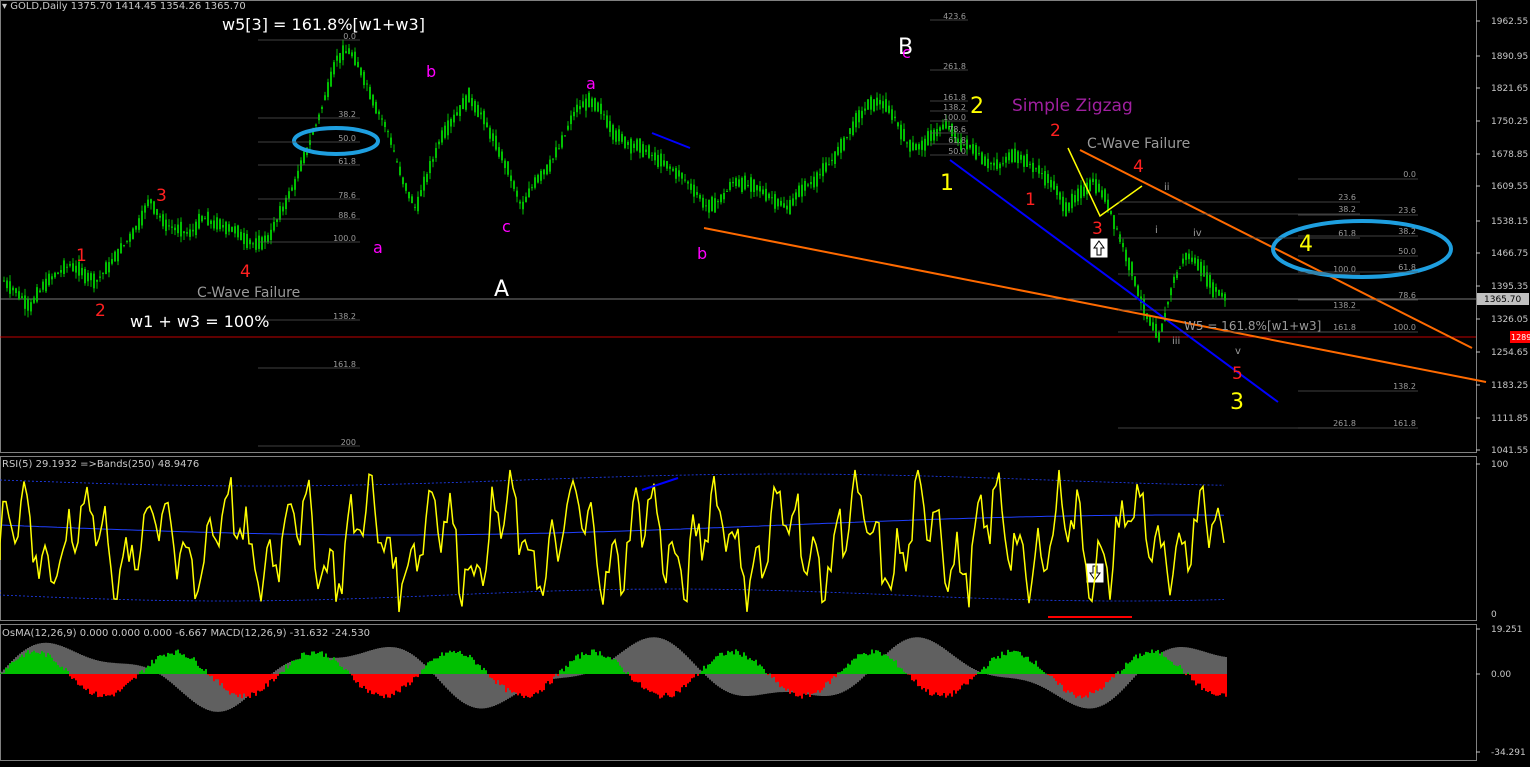 The height and width of the screenshot is (767, 1530). Describe the element at coordinates (660, 484) in the screenshot. I see `rsi-blue-line` at that location.